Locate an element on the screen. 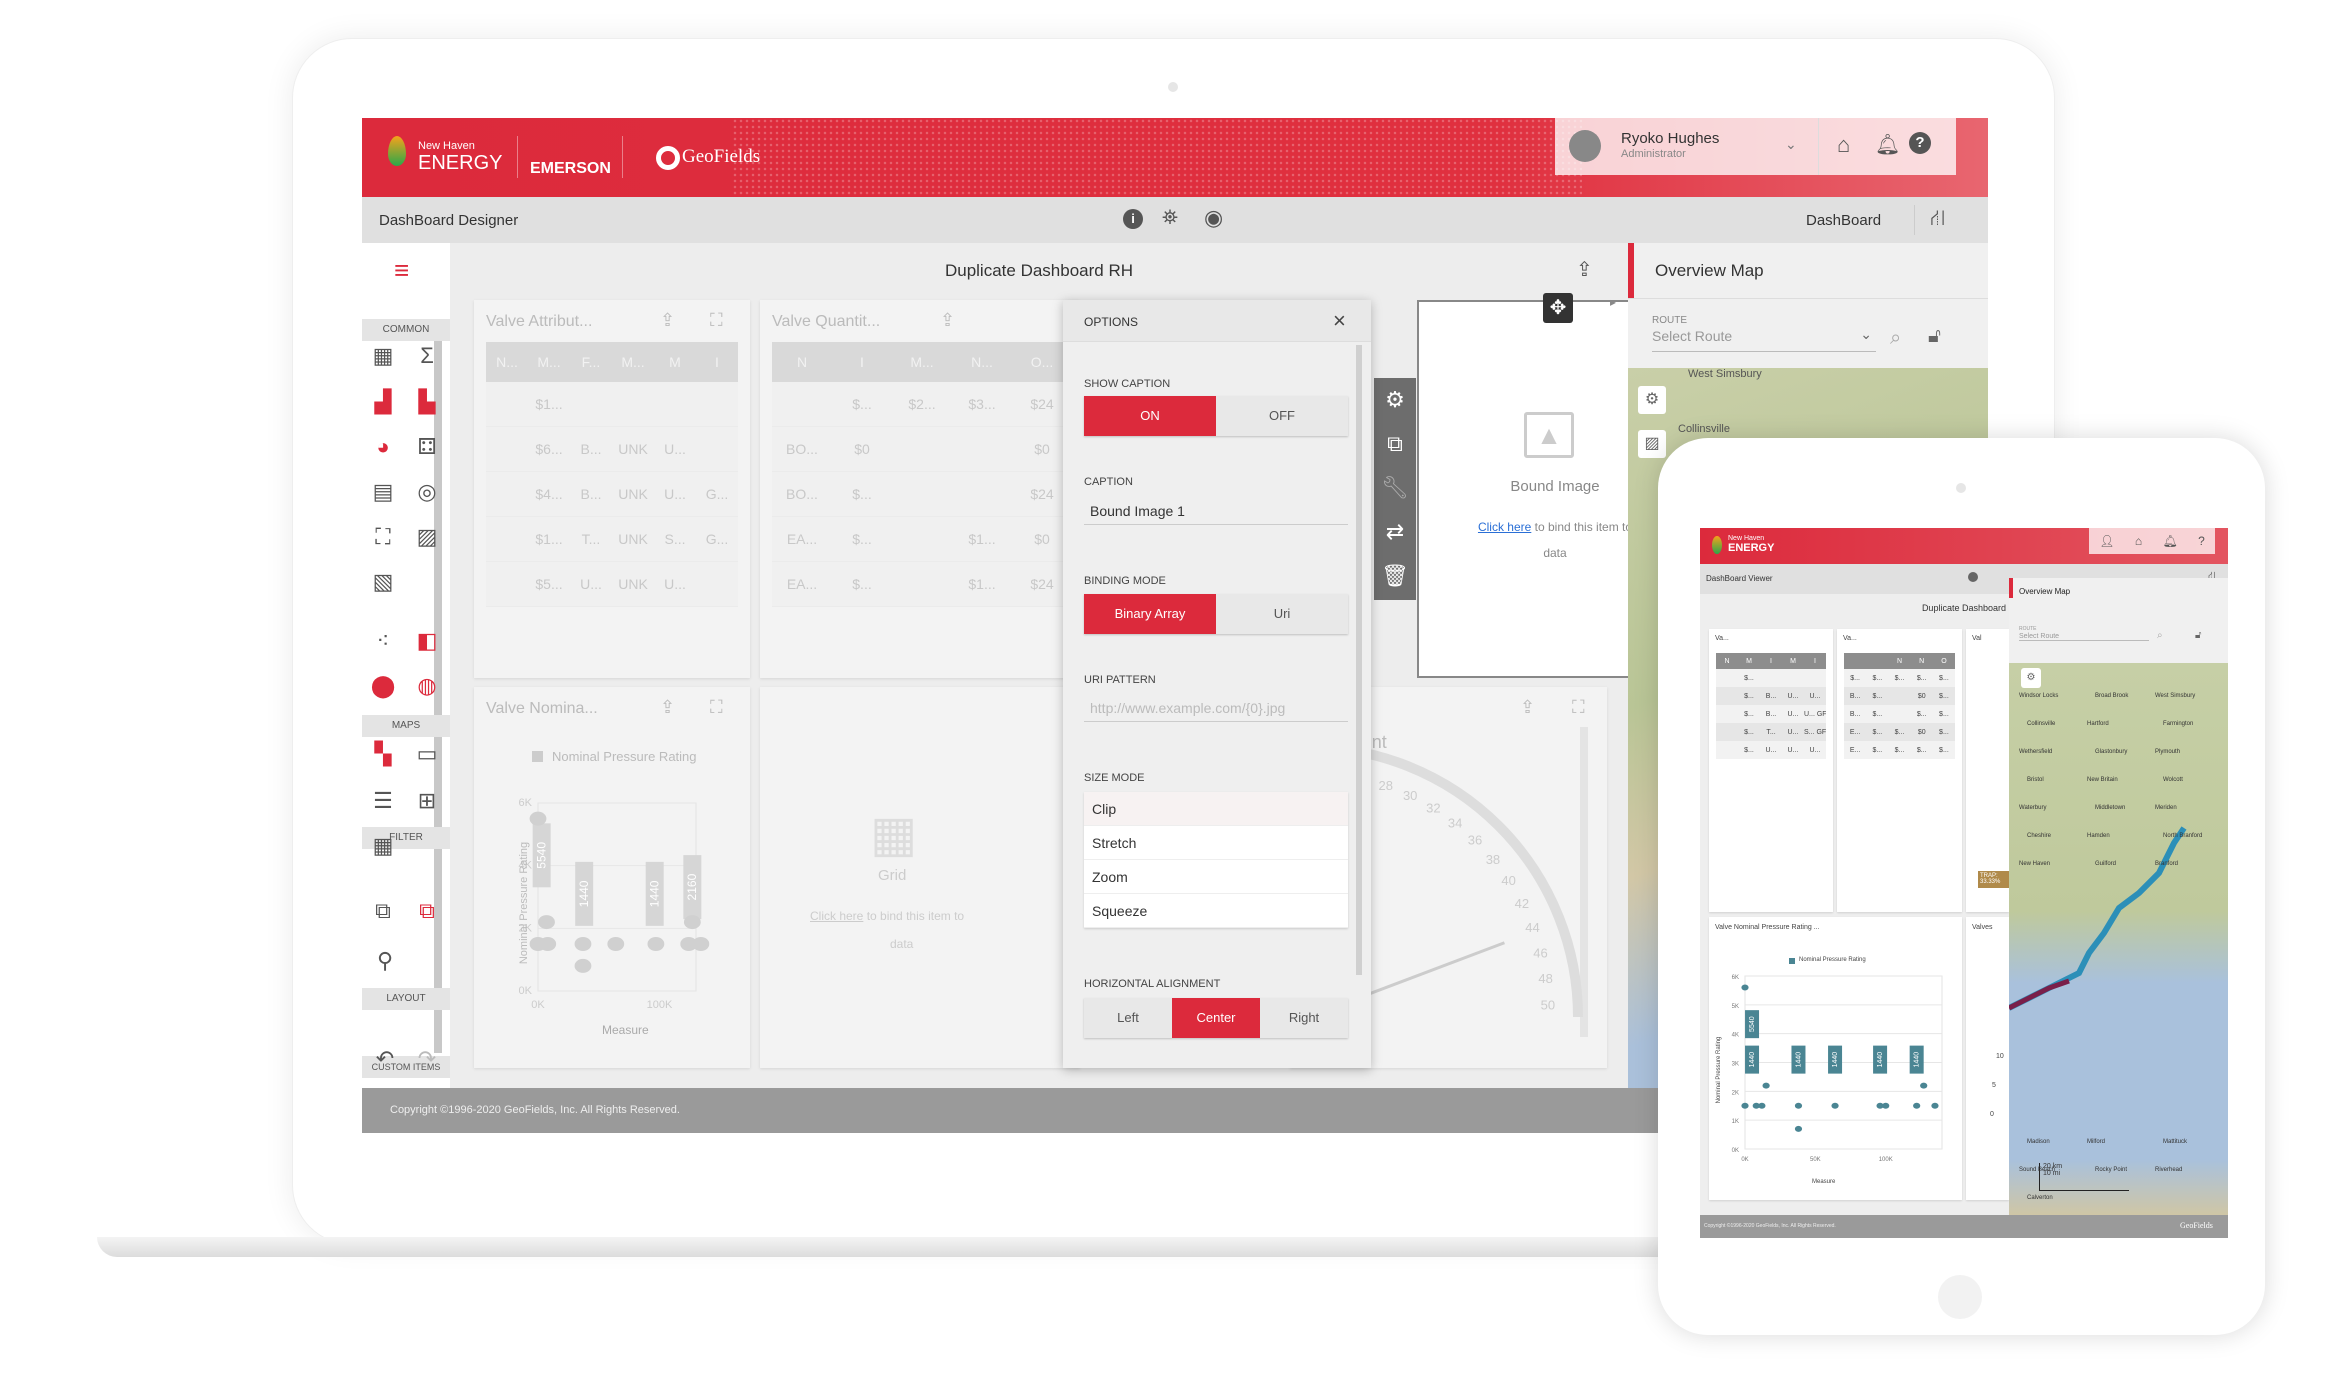 This screenshot has height=1400, width=2340. eye-icon: ◉ is located at coordinates (1213, 218).